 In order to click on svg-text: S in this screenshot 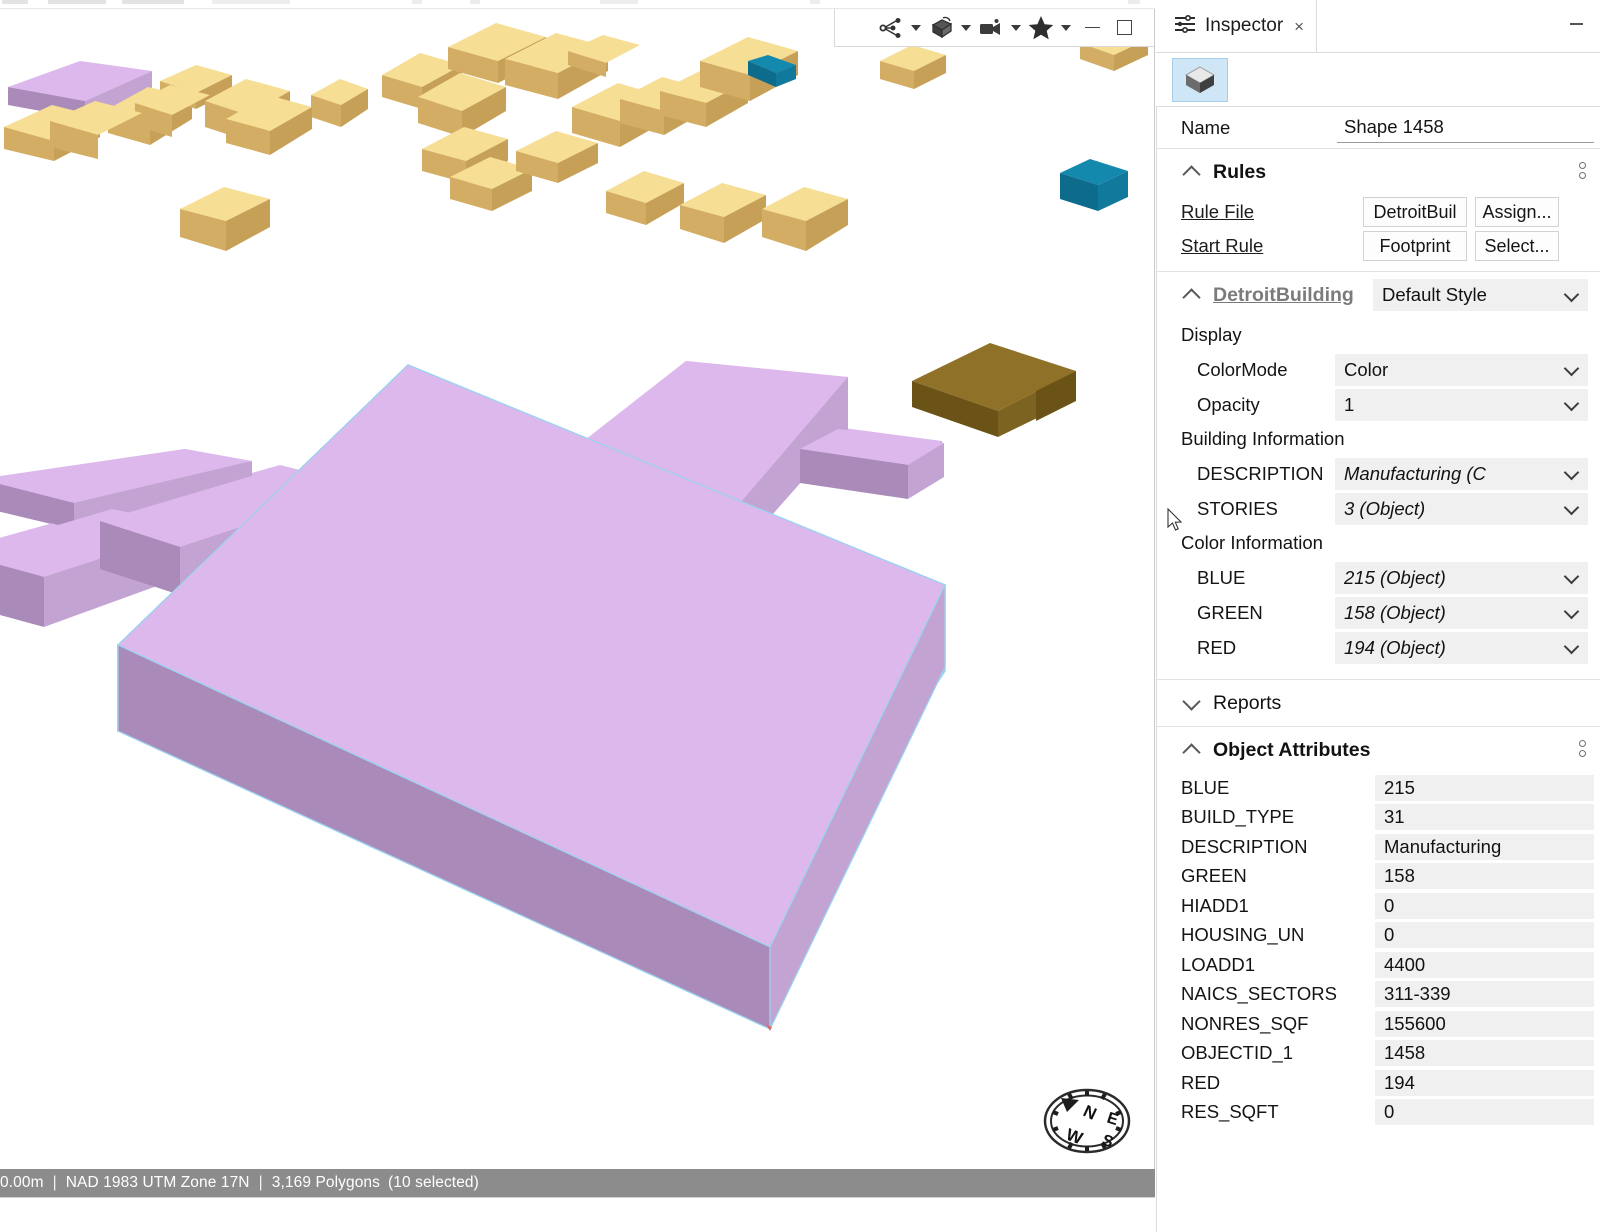, I will do `click(1108, 1142)`.